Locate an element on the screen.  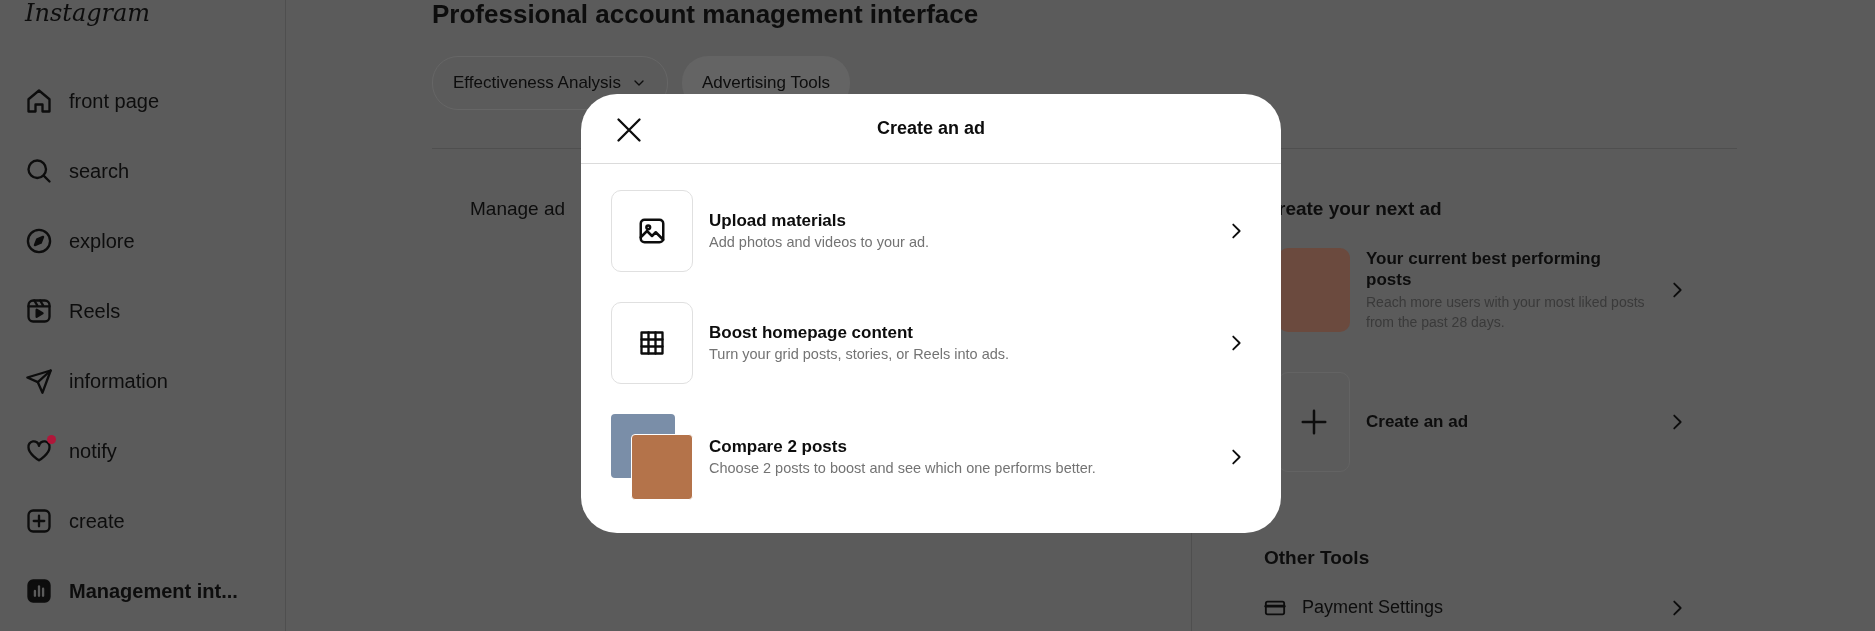
option-title: Upload materials is located at coordinates (778, 221).